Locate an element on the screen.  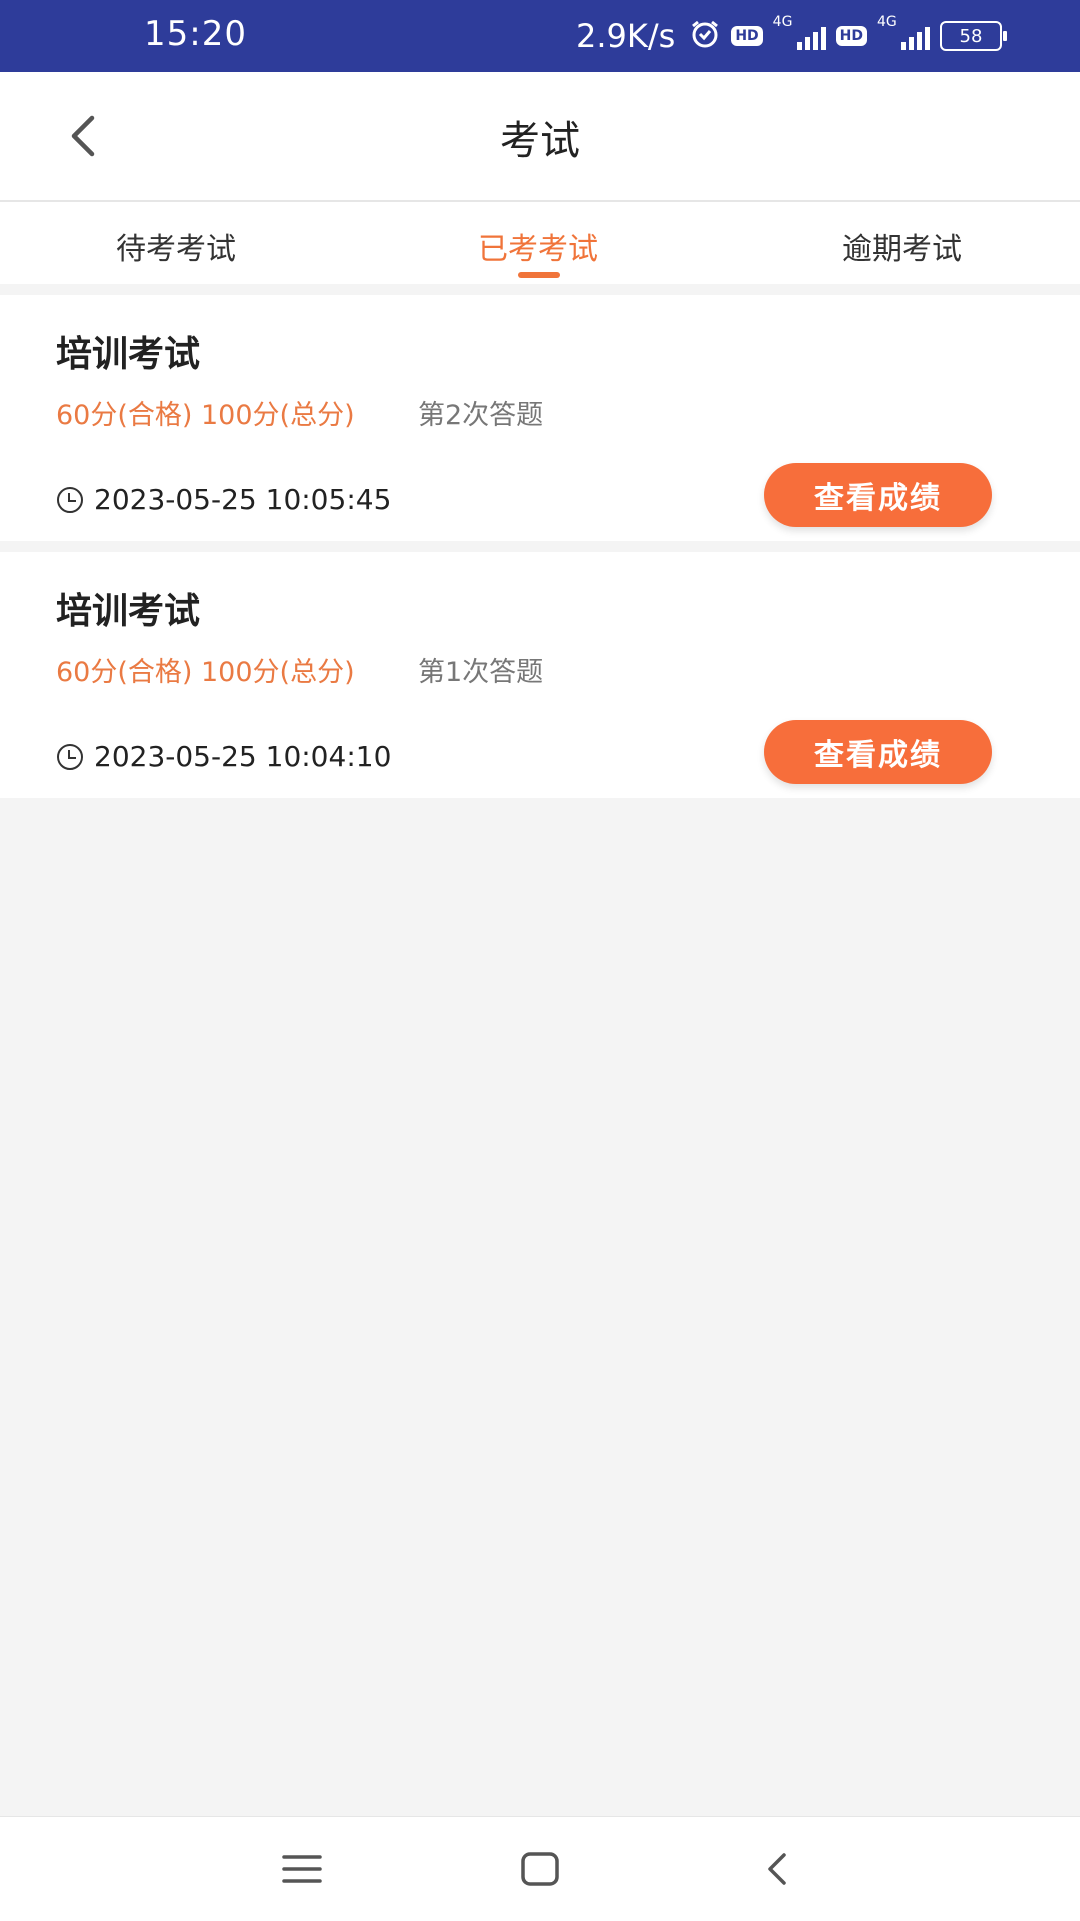
exam-time-text: 2023-05-25 10:04:10 is located at coordinates (243, 756).